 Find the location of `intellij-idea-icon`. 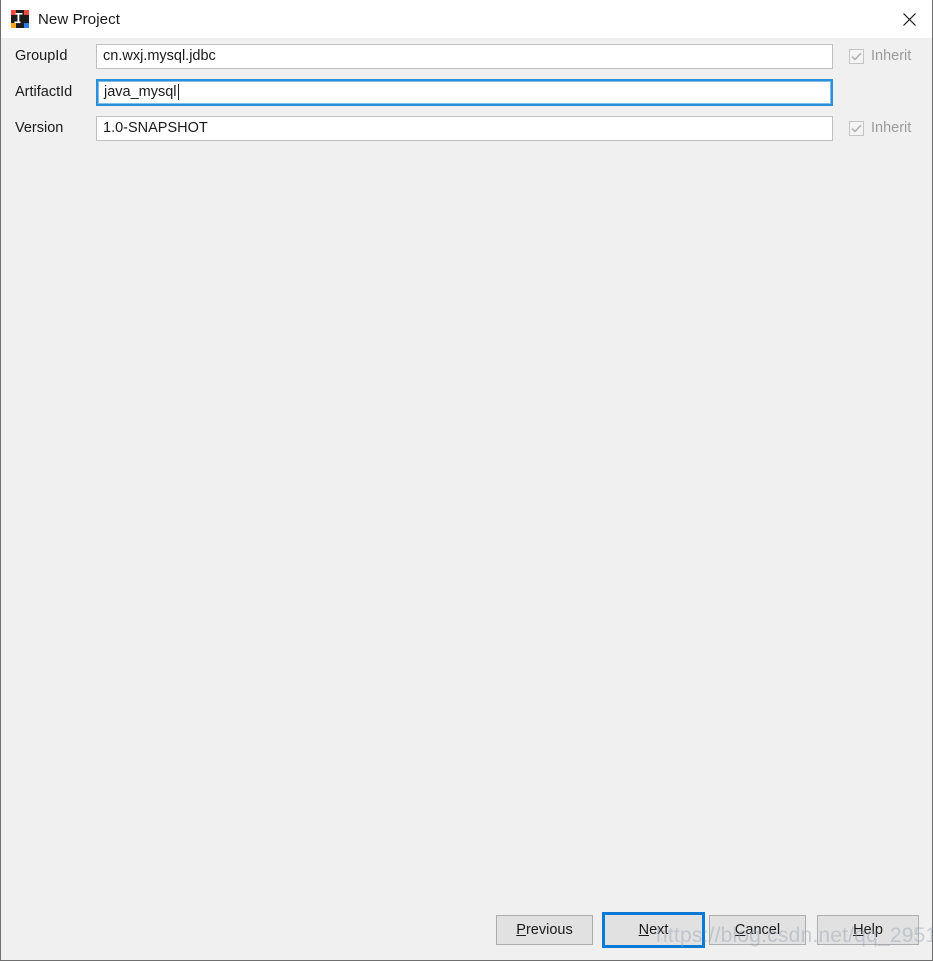

intellij-idea-icon is located at coordinates (20, 19).